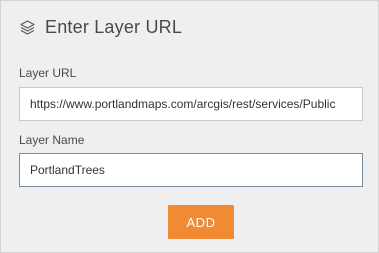 The height and width of the screenshot is (253, 379). I want to click on panel-header: Enter Layer URL, so click(100, 27).